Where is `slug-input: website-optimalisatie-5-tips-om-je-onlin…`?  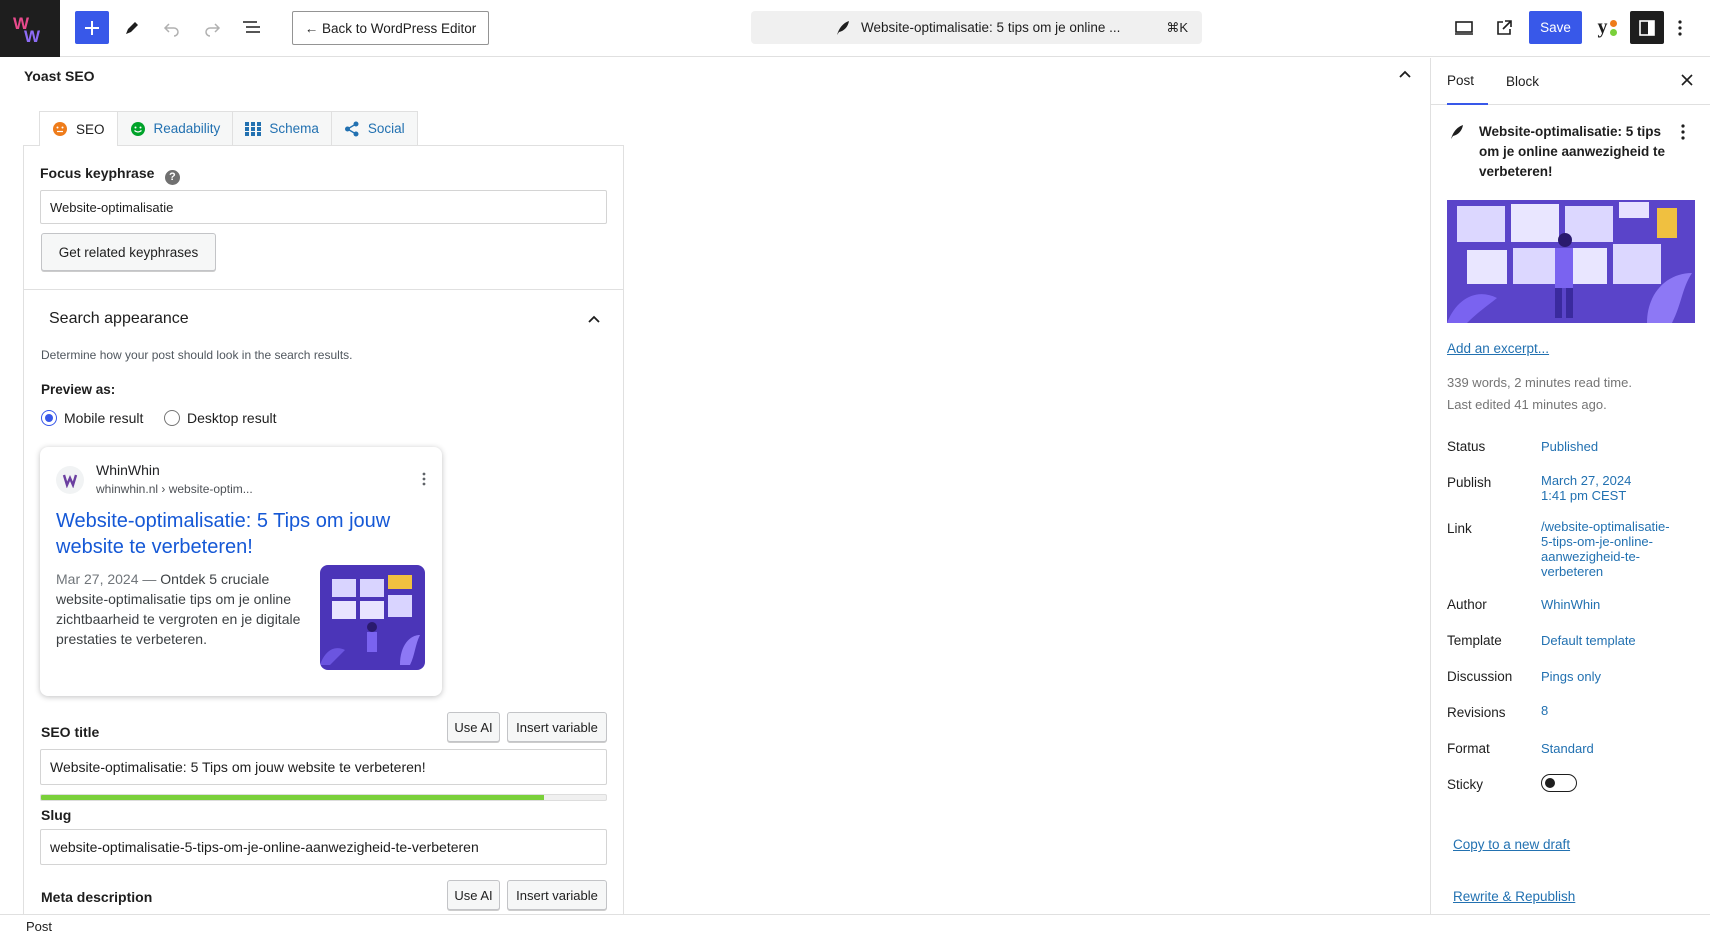 slug-input: website-optimalisatie-5-tips-om-je-onlin… is located at coordinates (323, 847).